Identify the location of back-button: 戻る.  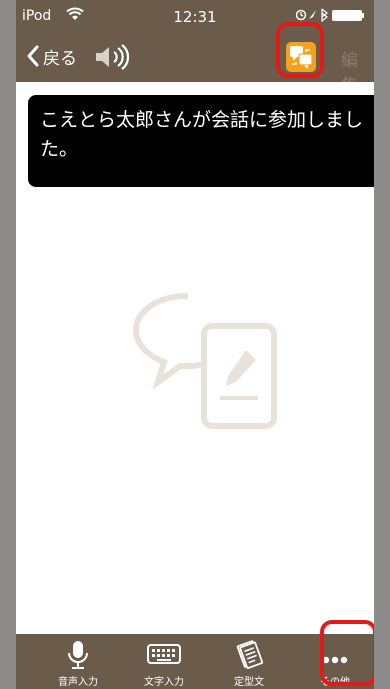
(51, 56).